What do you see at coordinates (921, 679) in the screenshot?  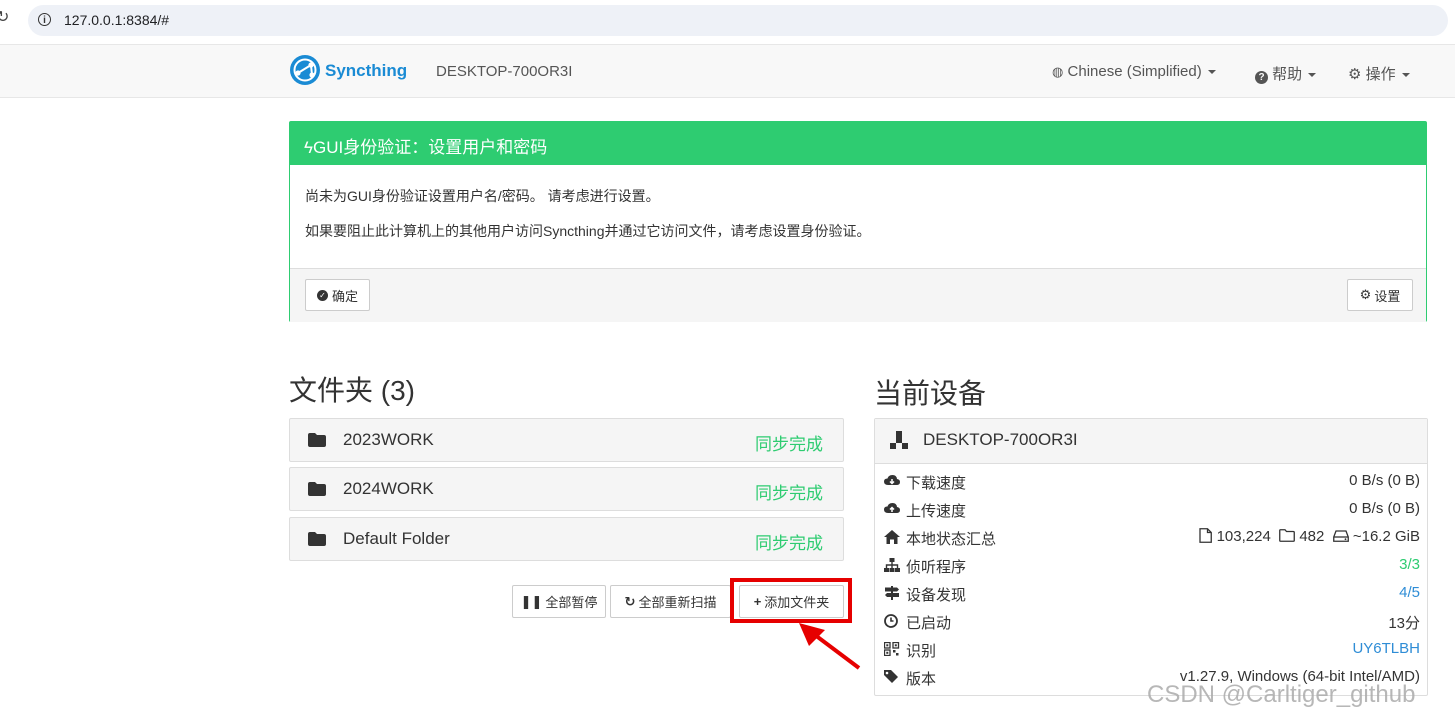 I see `row-label: 版本` at bounding box center [921, 679].